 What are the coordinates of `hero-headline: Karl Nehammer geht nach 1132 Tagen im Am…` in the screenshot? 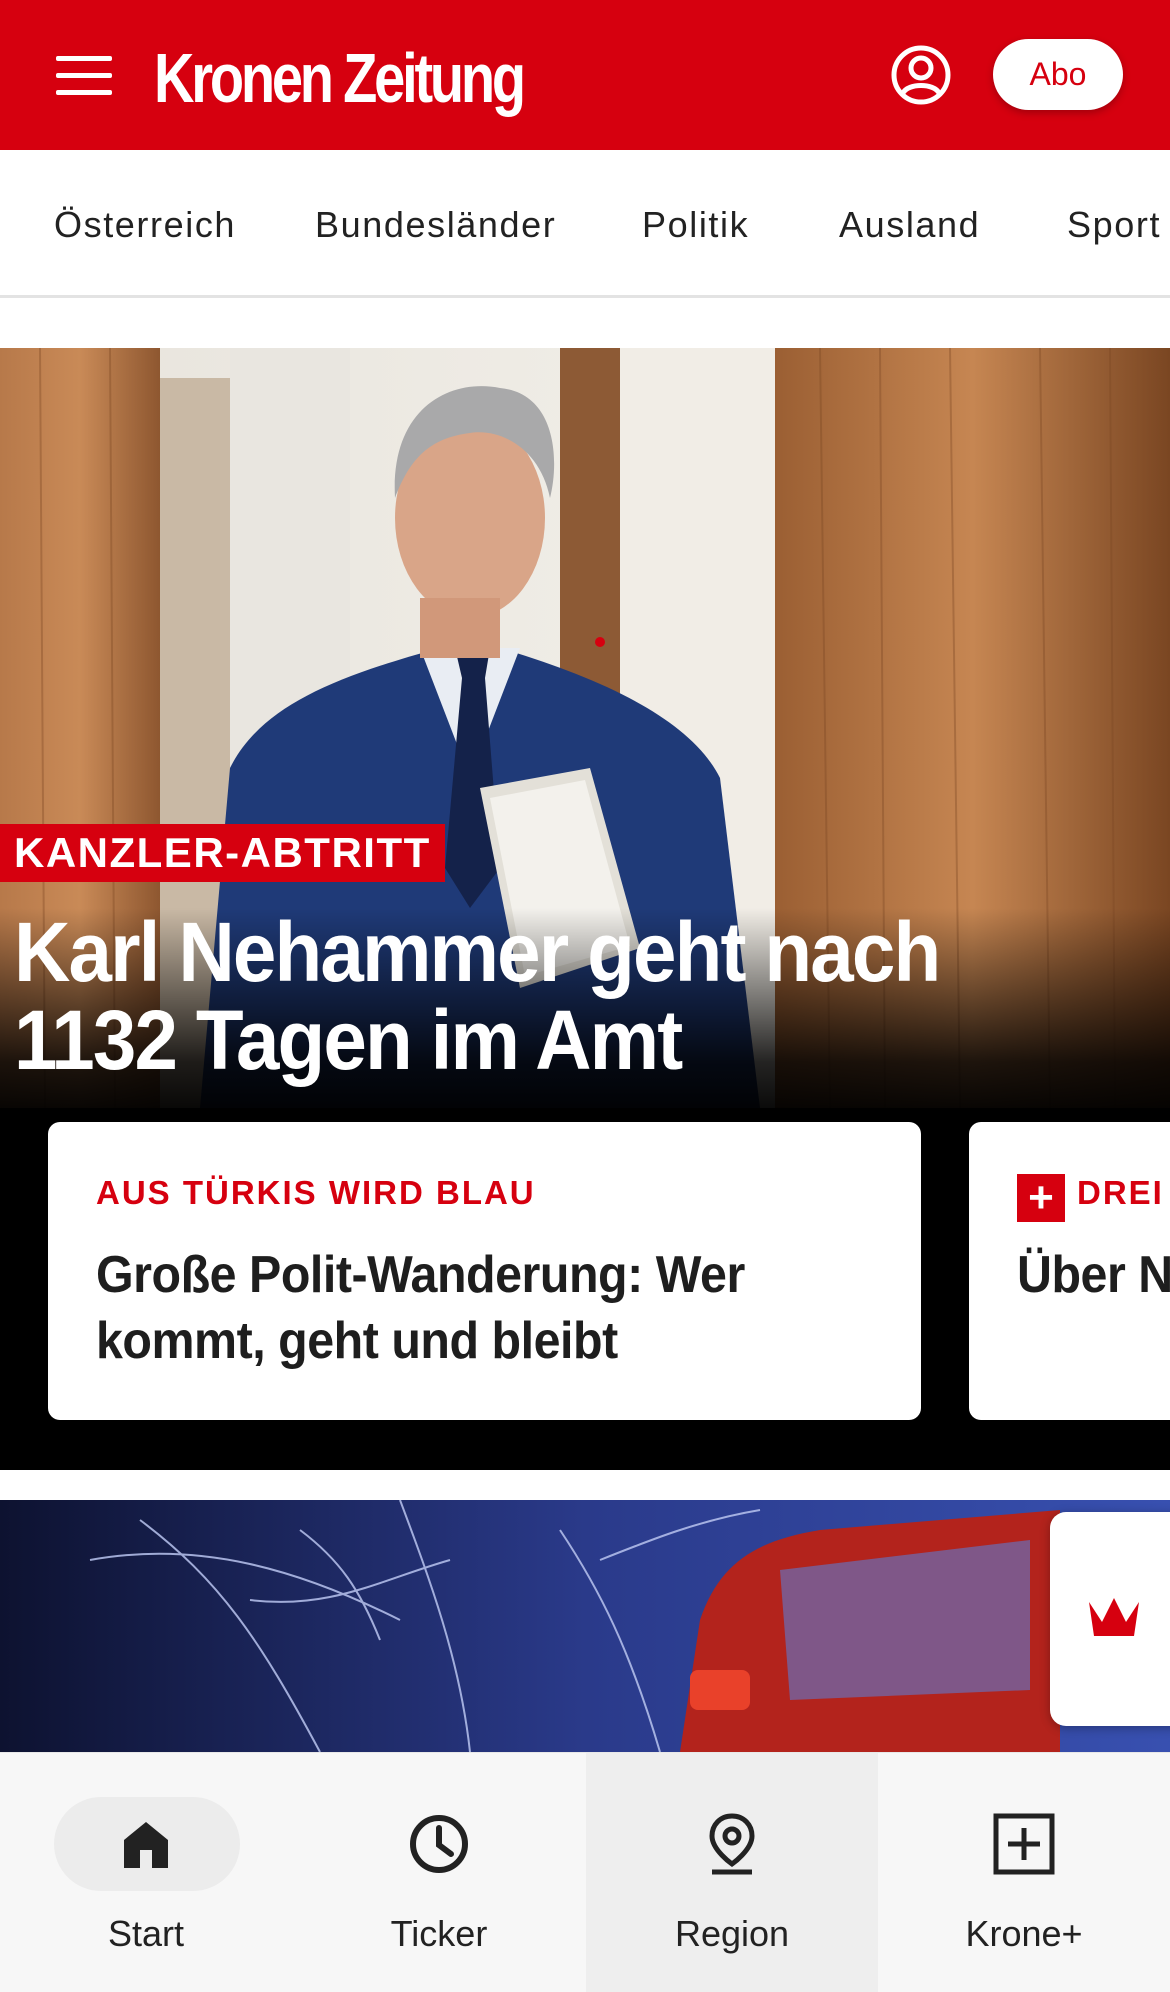 It's located at (525, 996).